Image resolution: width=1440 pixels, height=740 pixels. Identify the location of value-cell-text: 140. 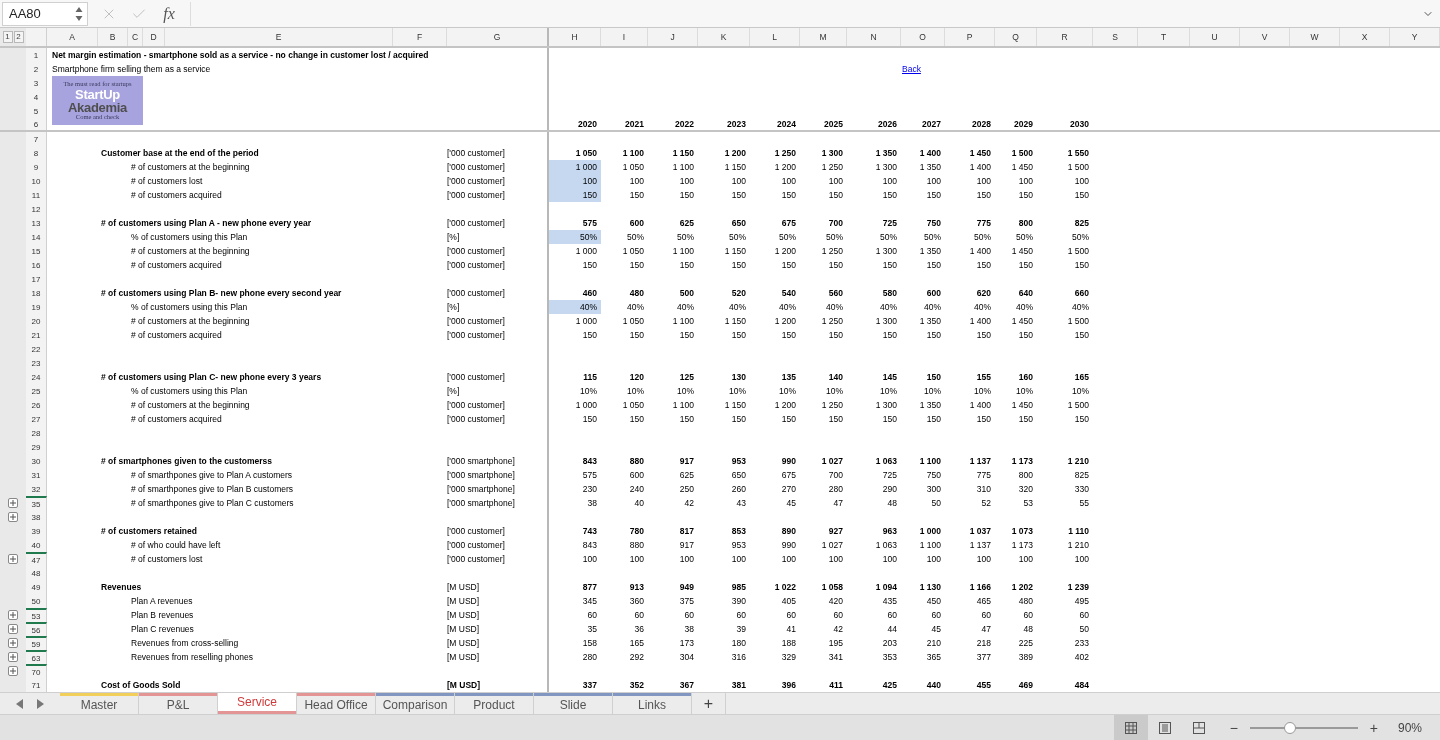
(835, 377).